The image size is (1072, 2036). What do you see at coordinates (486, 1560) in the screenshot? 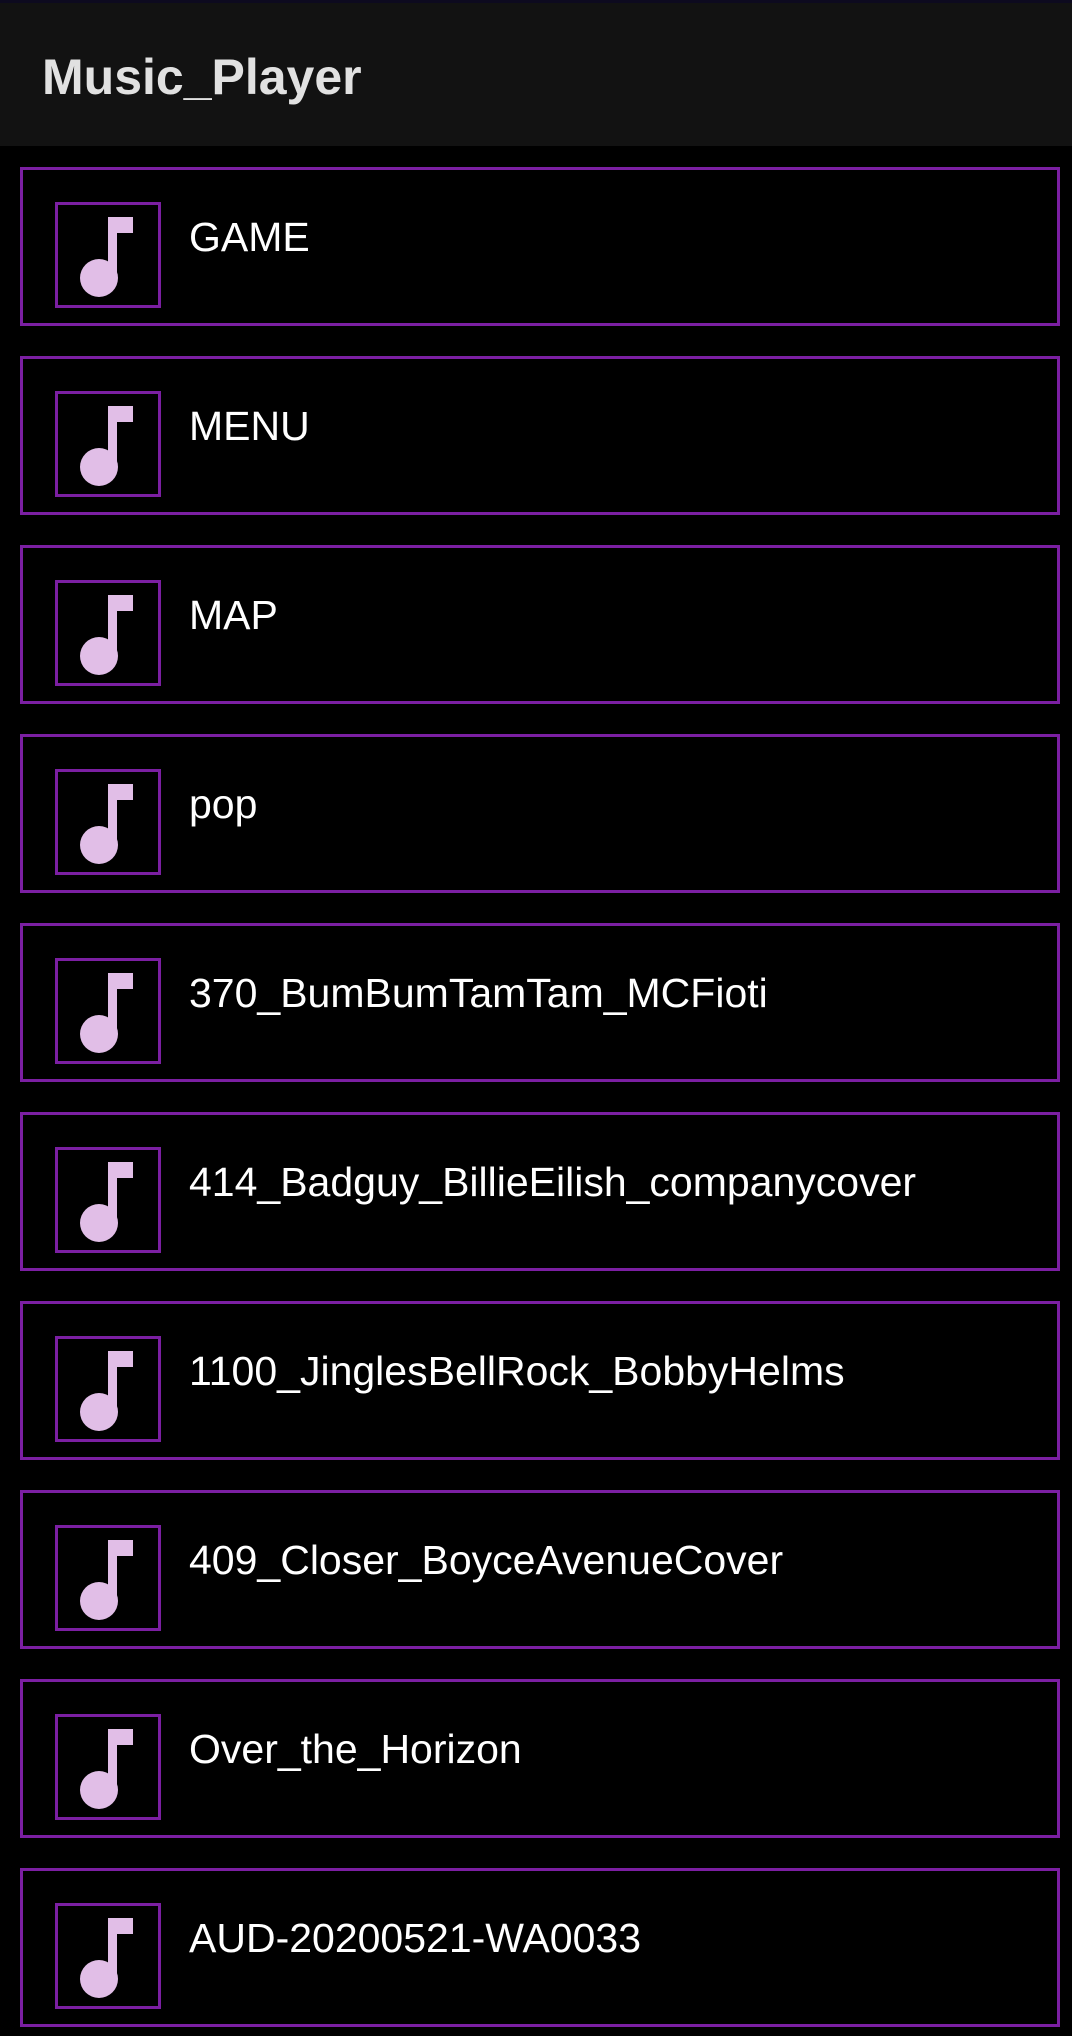
I see `song-title: 409_Closer_BoyceAvenueCover` at bounding box center [486, 1560].